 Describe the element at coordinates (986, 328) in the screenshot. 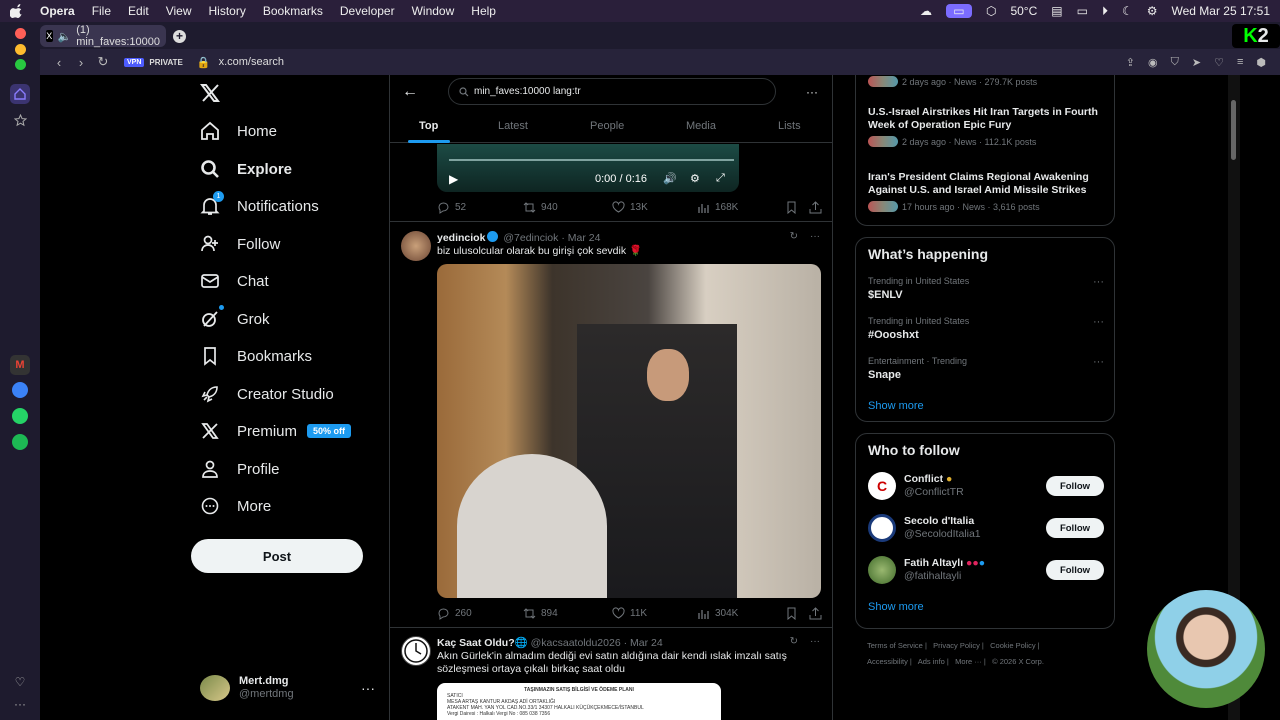

I see `trend-item: Trending in United States #Oooshxt ···` at that location.